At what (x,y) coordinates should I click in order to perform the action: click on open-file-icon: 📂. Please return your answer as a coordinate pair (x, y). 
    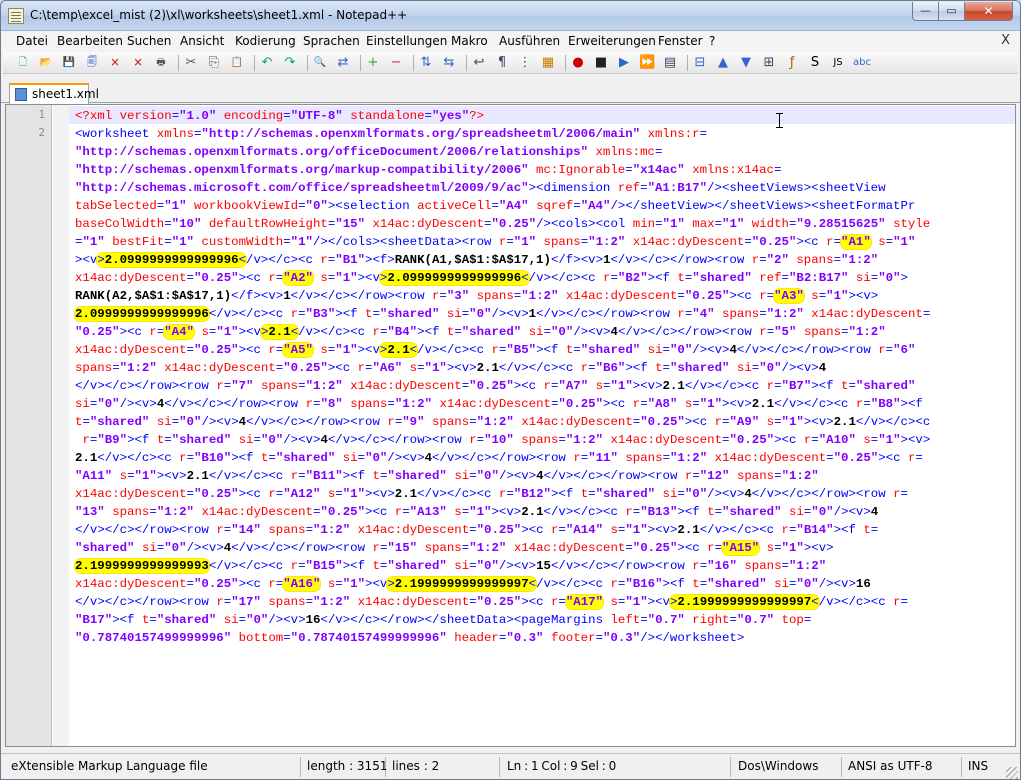
    Looking at the image, I should click on (46, 63).